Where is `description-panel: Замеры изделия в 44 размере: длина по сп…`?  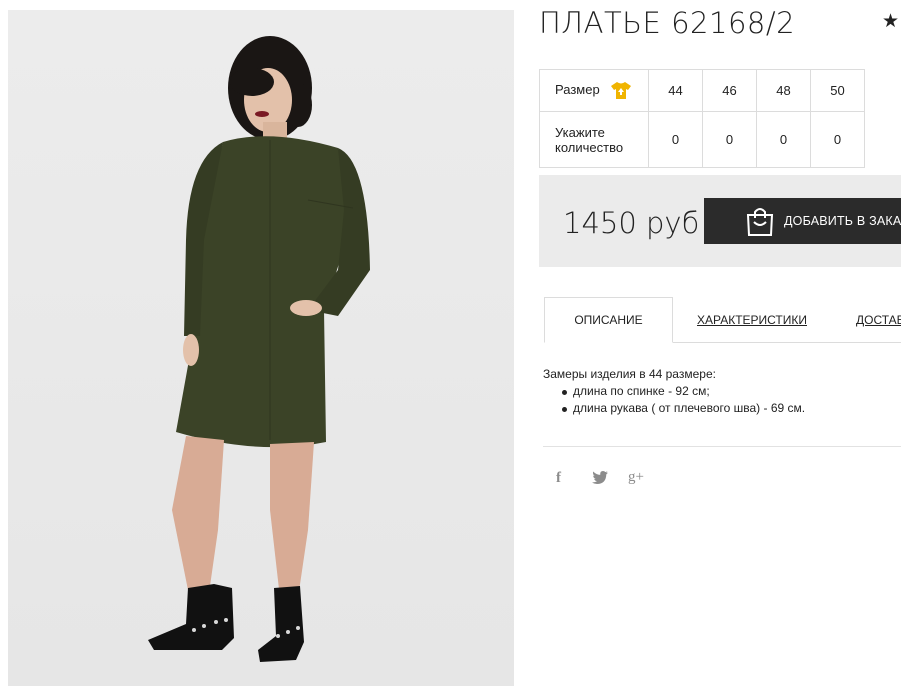
description-panel: Замеры изделия в 44 размере: длина по сп… is located at coordinates (674, 391).